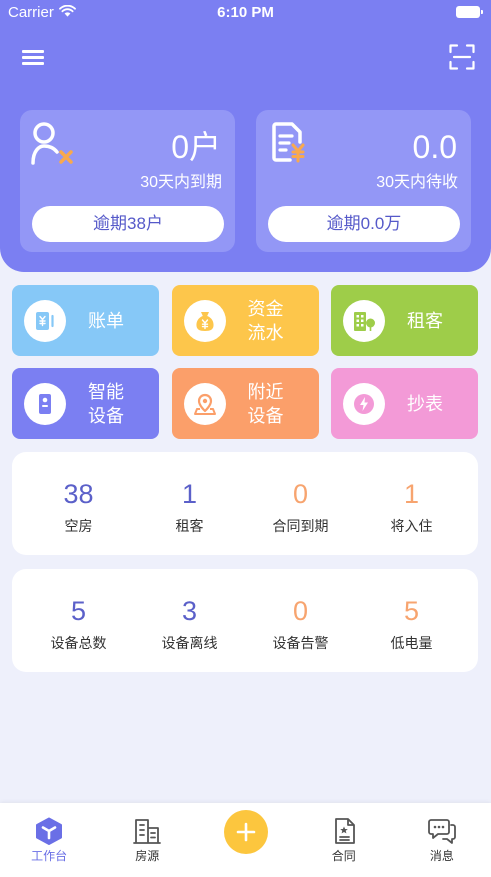  Describe the element at coordinates (363, 181) in the screenshot. I see `receivables-card: 0.0 30天内待收 逾期0.0万` at that location.